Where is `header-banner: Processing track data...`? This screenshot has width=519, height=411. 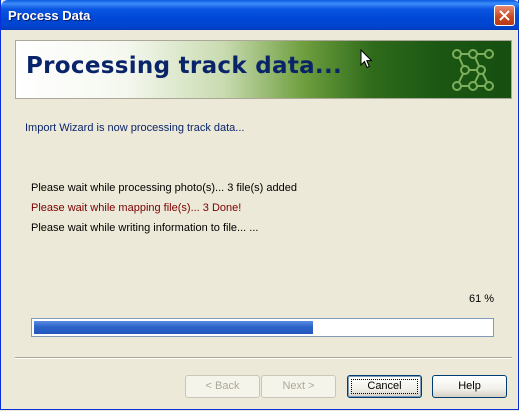 header-banner: Processing track data... is located at coordinates (263, 69).